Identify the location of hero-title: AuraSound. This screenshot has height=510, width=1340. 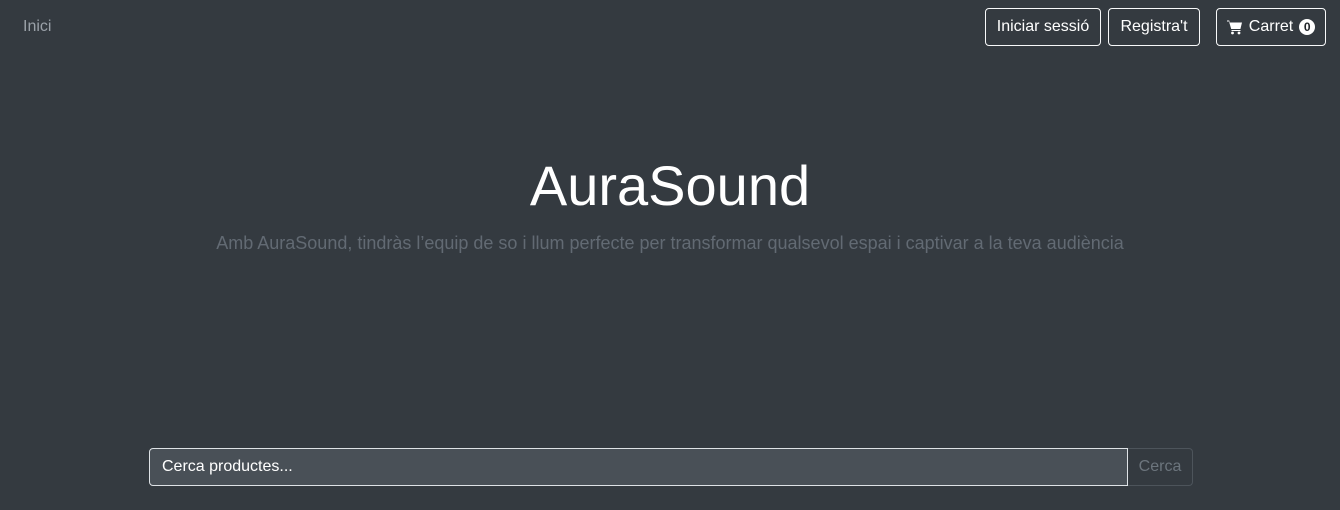
(670, 185).